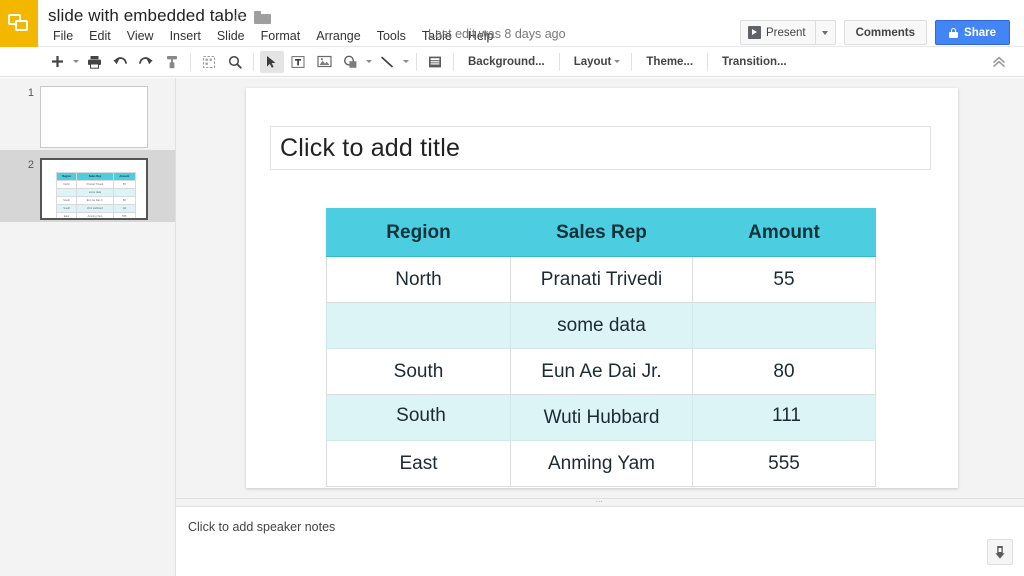 The image size is (1024, 576). I want to click on layout-button-label: Layout, so click(592, 61).